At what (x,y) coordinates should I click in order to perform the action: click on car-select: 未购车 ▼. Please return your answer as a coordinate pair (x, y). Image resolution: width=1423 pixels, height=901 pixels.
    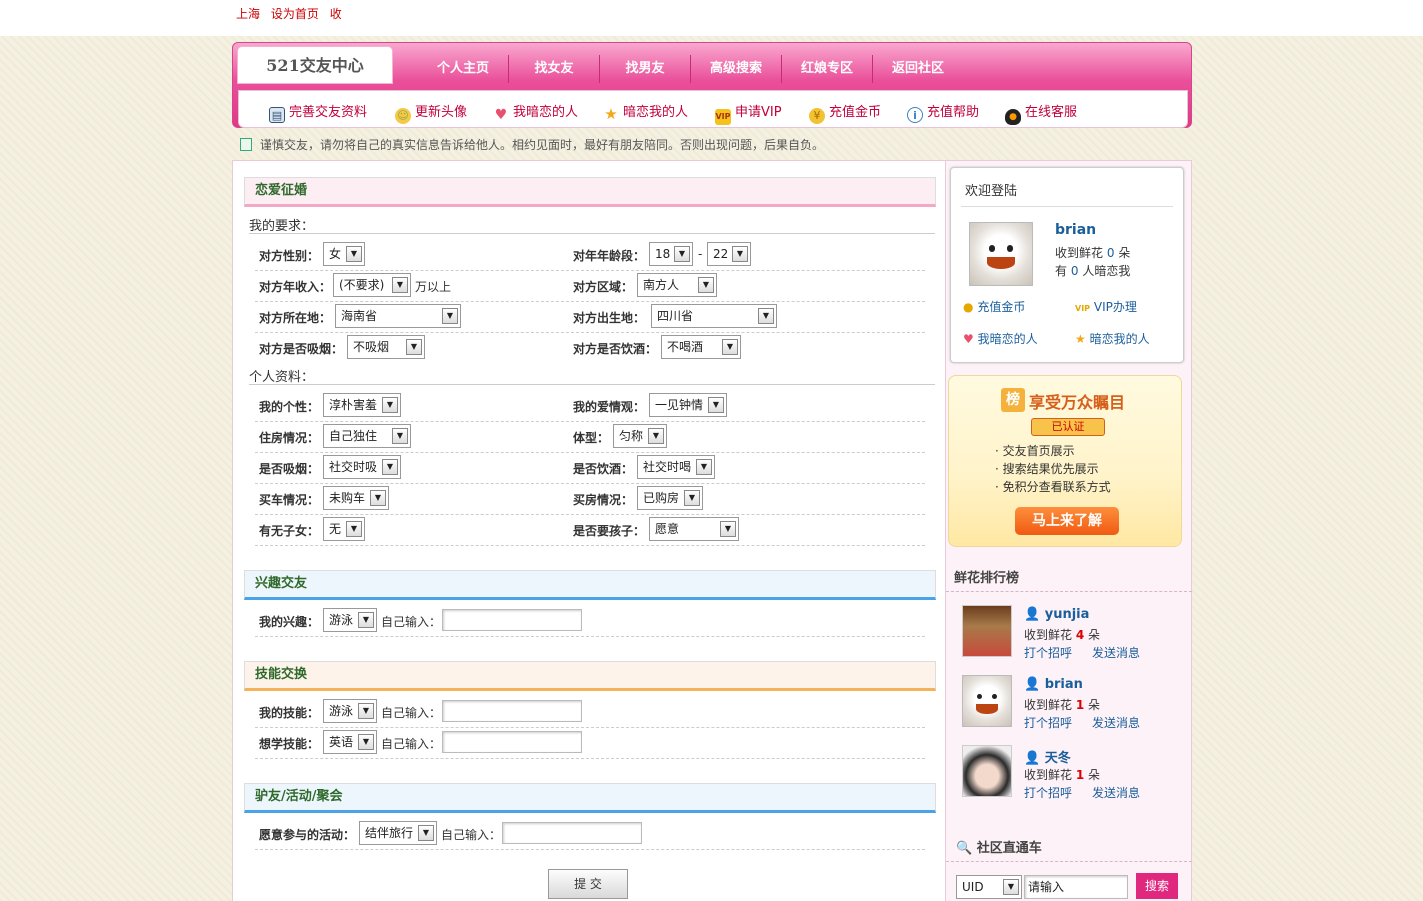
    Looking at the image, I should click on (356, 498).